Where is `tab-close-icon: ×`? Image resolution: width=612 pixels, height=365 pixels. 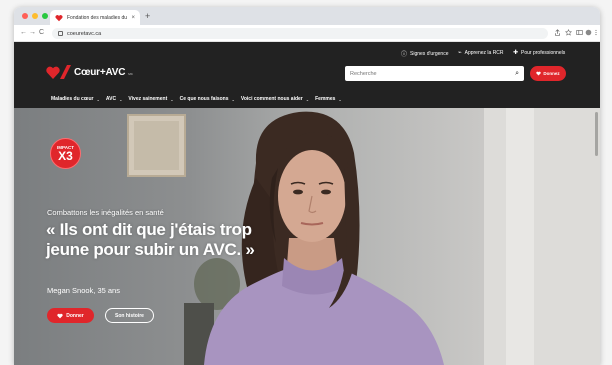 tab-close-icon: × is located at coordinates (133, 18).